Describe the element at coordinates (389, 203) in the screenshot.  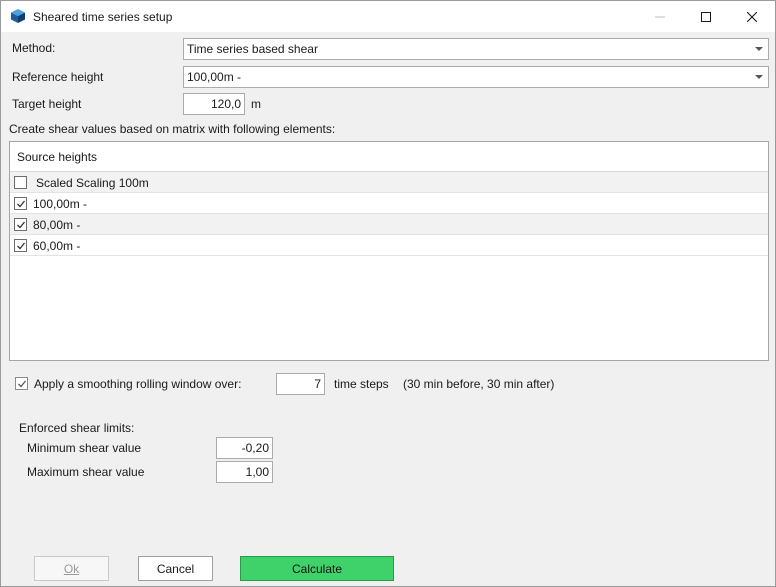
I see `list-item: 100,00m -` at that location.